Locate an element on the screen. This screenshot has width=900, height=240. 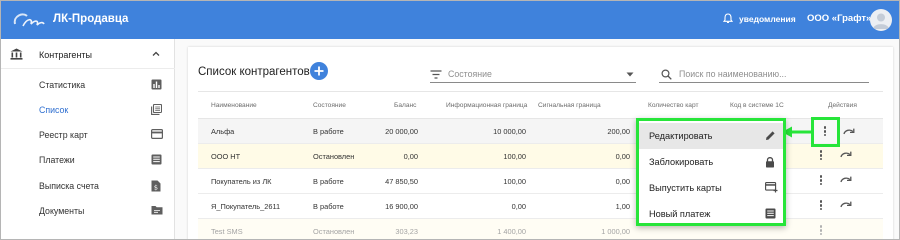
status-filter-placeholder: Состояние is located at coordinates (470, 74).